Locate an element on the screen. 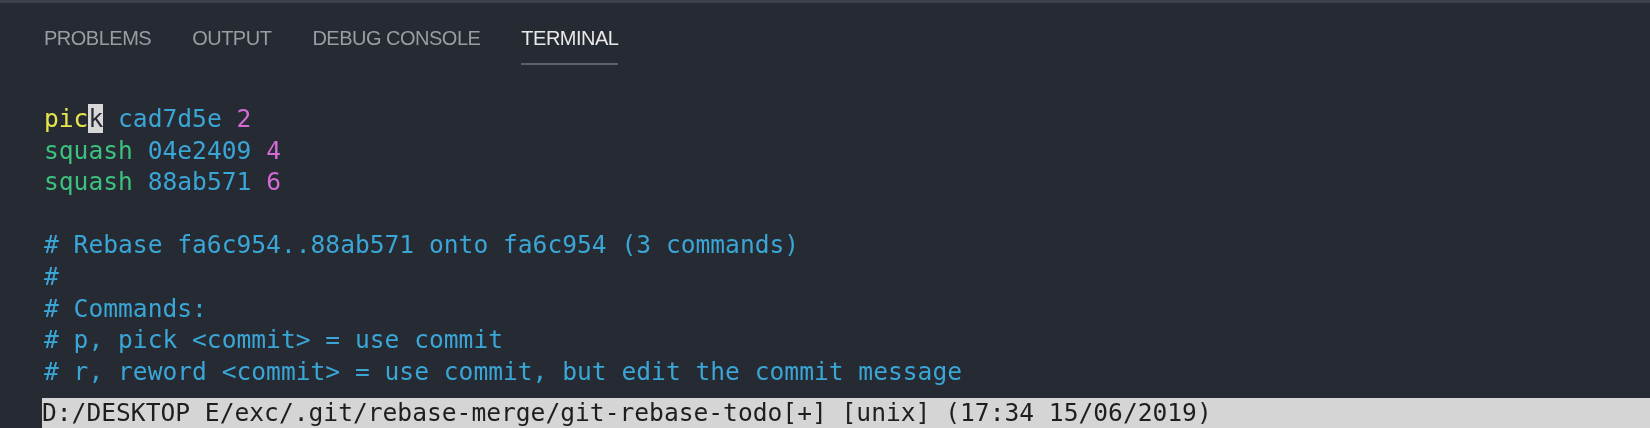 This screenshot has width=1650, height=428. terminal-text: # Rebase fa6c954..88ab571 onto fa6c954 (3 commands) is located at coordinates (422, 245).